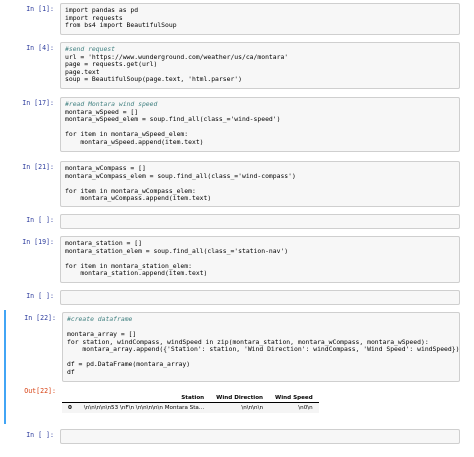 This screenshot has width=474, height=457. What do you see at coordinates (40, 48) in the screenshot?
I see `cell-prompt: In [4]:` at bounding box center [40, 48].